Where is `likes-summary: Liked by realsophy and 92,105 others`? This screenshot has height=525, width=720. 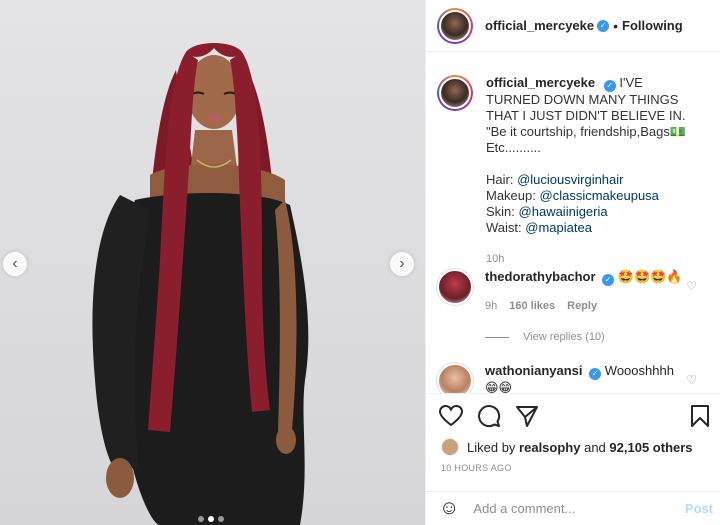 likes-summary: Liked by realsophy and 92,105 others is located at coordinates (573, 447).